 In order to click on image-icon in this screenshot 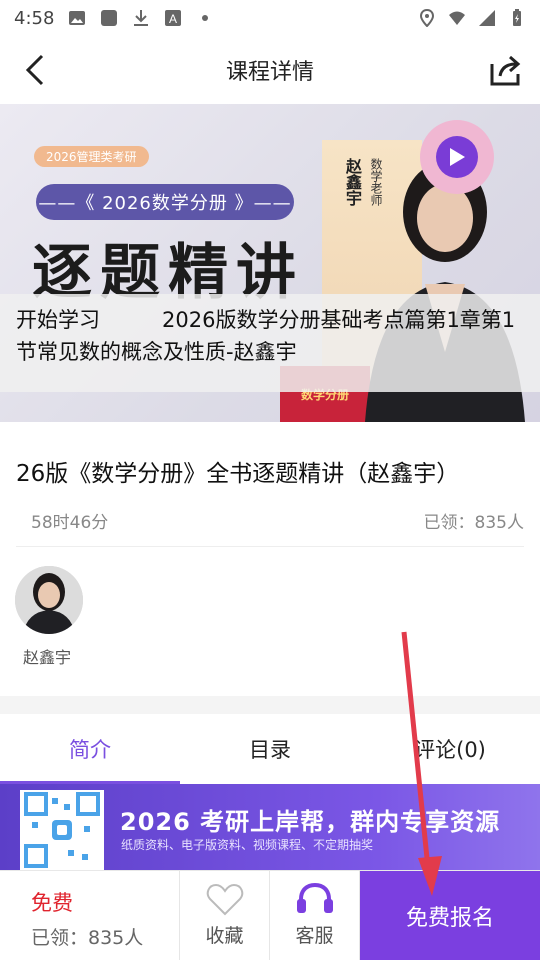, I will do `click(77, 18)`.